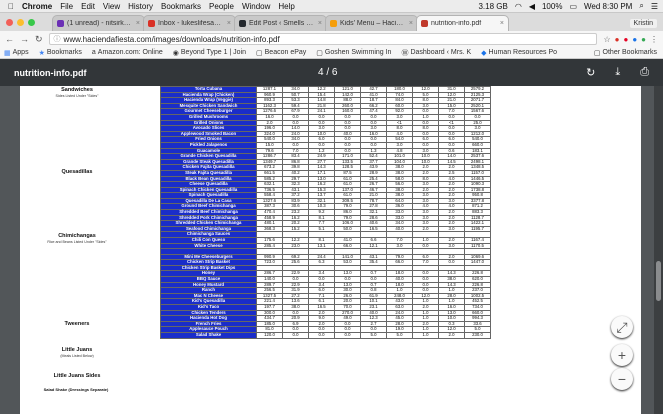  I want to click on back-icon: ←, so click(9, 39).